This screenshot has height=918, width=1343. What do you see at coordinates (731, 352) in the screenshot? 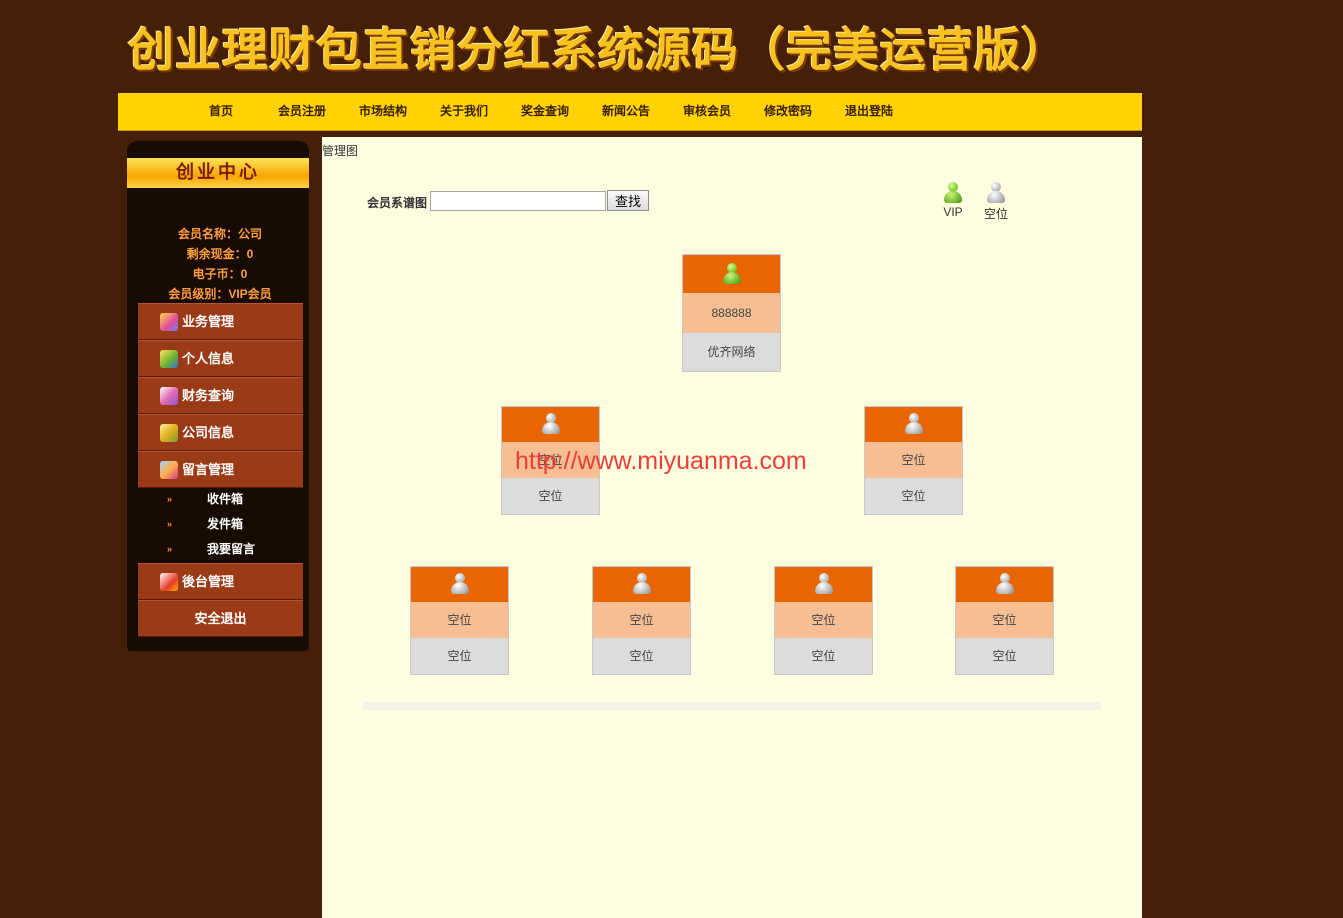
I see `node-name: 优齐网络` at bounding box center [731, 352].